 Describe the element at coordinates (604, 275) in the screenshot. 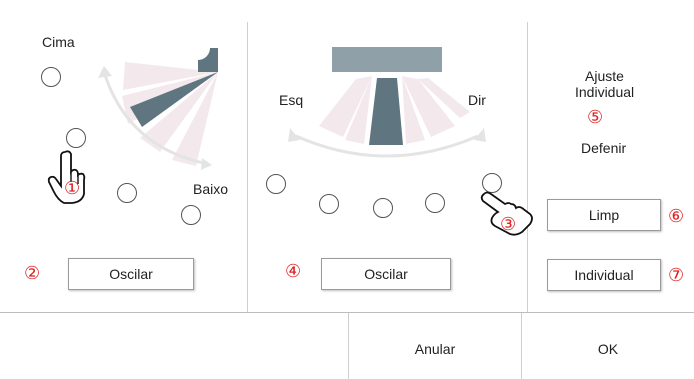

I see `individual-button: Individual` at that location.